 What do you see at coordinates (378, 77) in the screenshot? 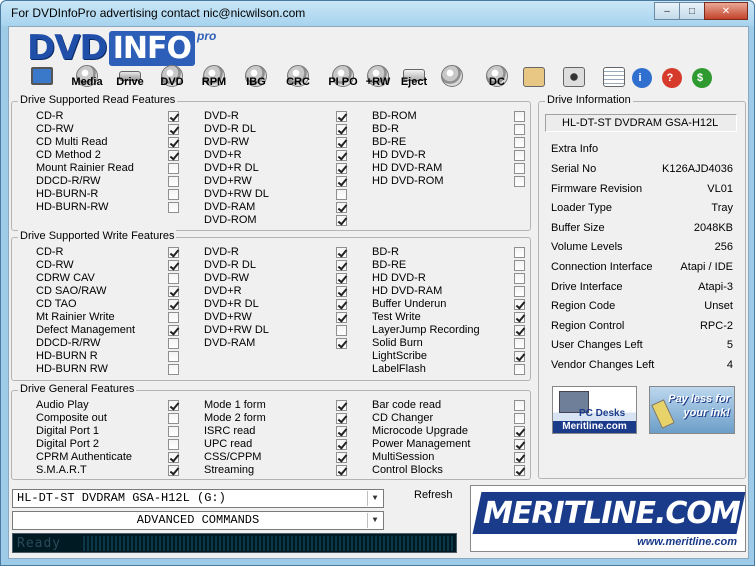
I see `plusrw-tool: +RW` at bounding box center [378, 77].